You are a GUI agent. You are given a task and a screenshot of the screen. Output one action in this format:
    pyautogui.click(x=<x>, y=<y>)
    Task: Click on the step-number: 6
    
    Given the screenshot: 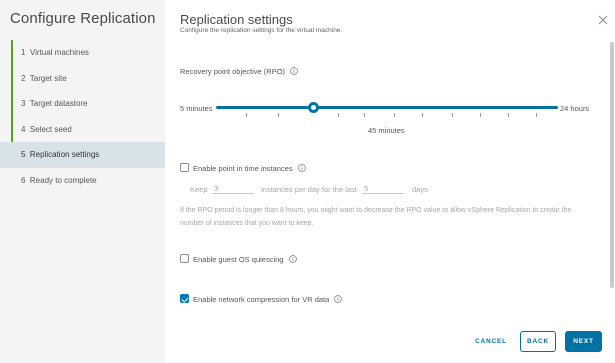 What is the action you would take?
    pyautogui.click(x=23, y=180)
    